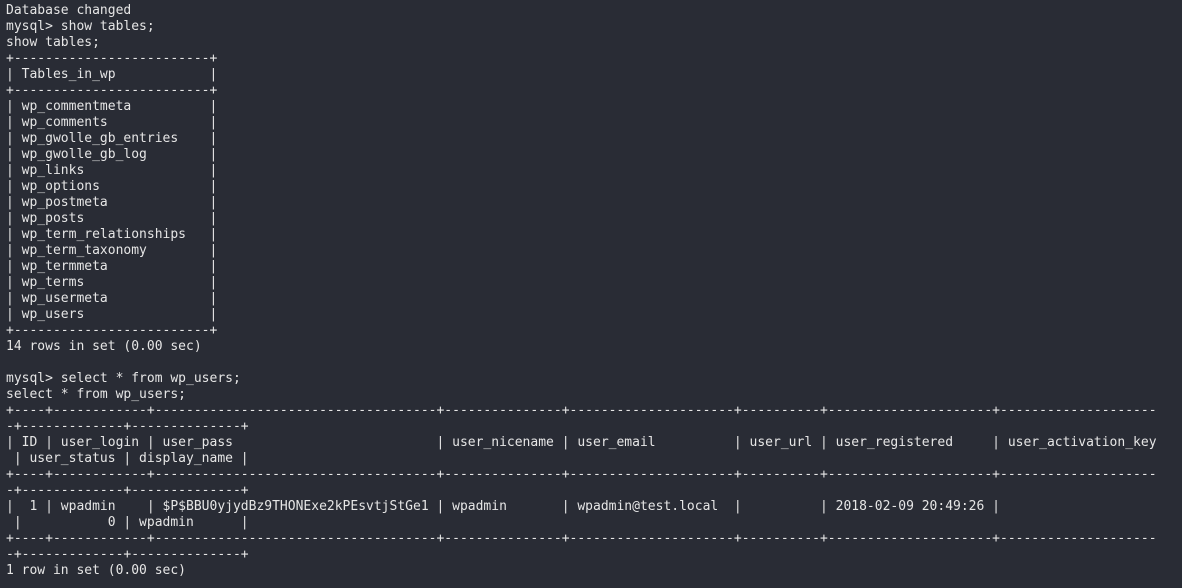 The height and width of the screenshot is (588, 1182). I want to click on table-row: | wp_links |, so click(112, 170).